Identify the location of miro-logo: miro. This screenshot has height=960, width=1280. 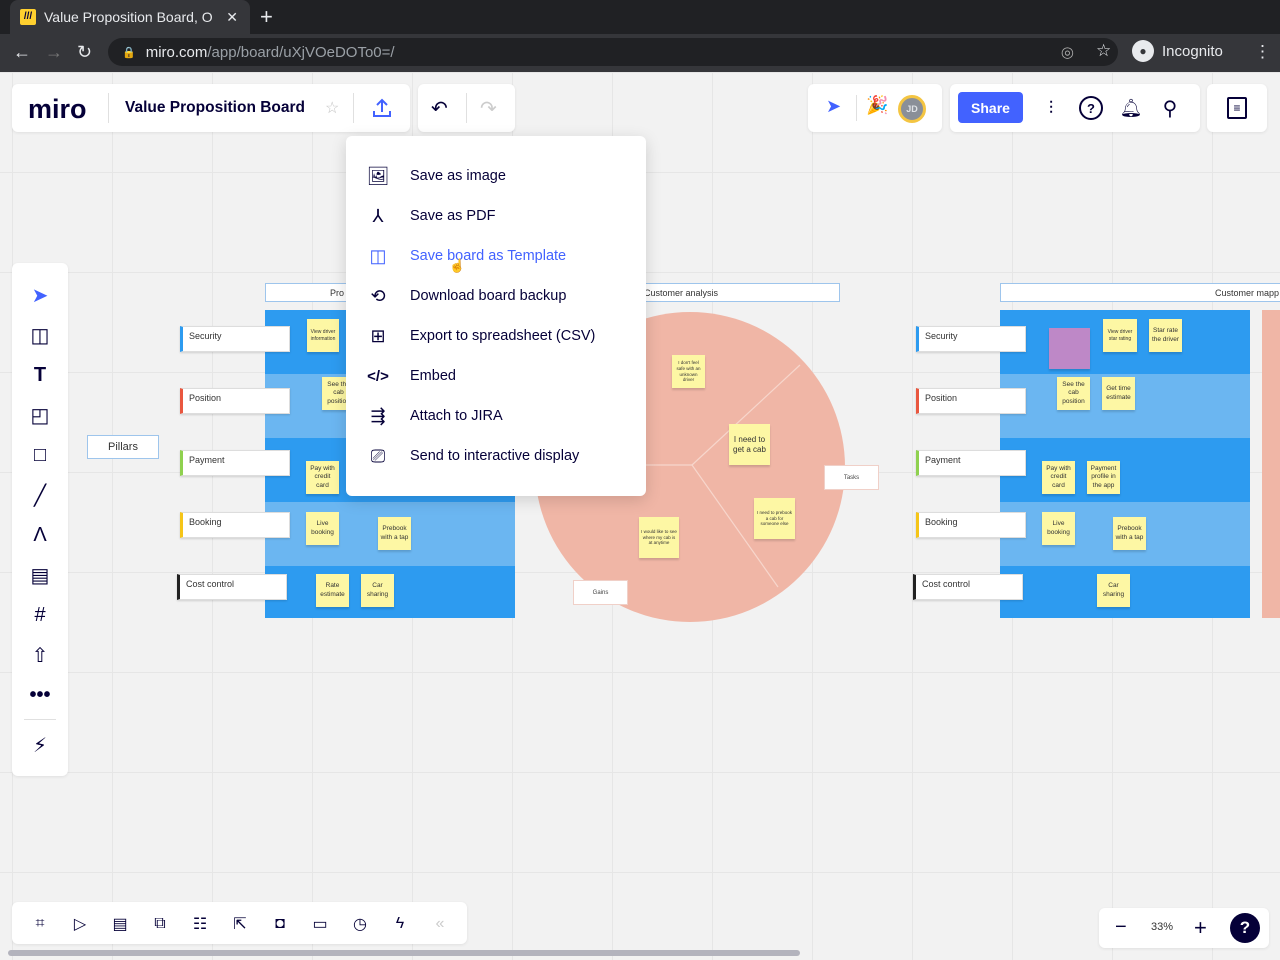
(57, 109).